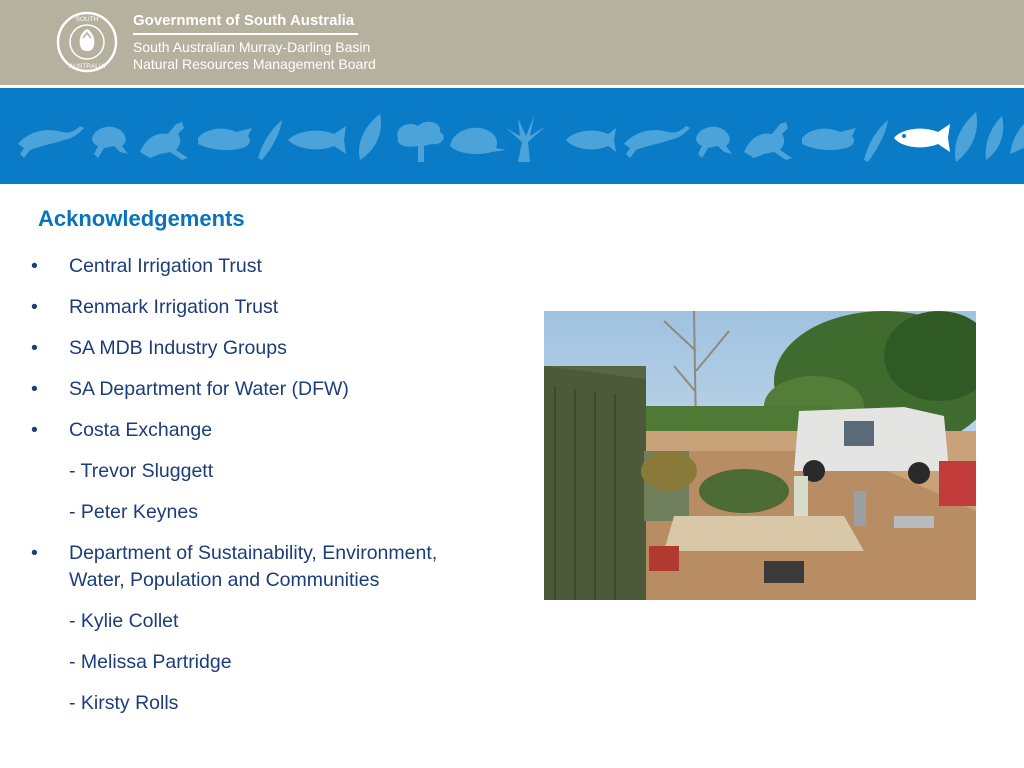 This screenshot has width=1024, height=768. Describe the element at coordinates (178, 348) in the screenshot. I see `list-item: SA MDB Industry Groups` at that location.